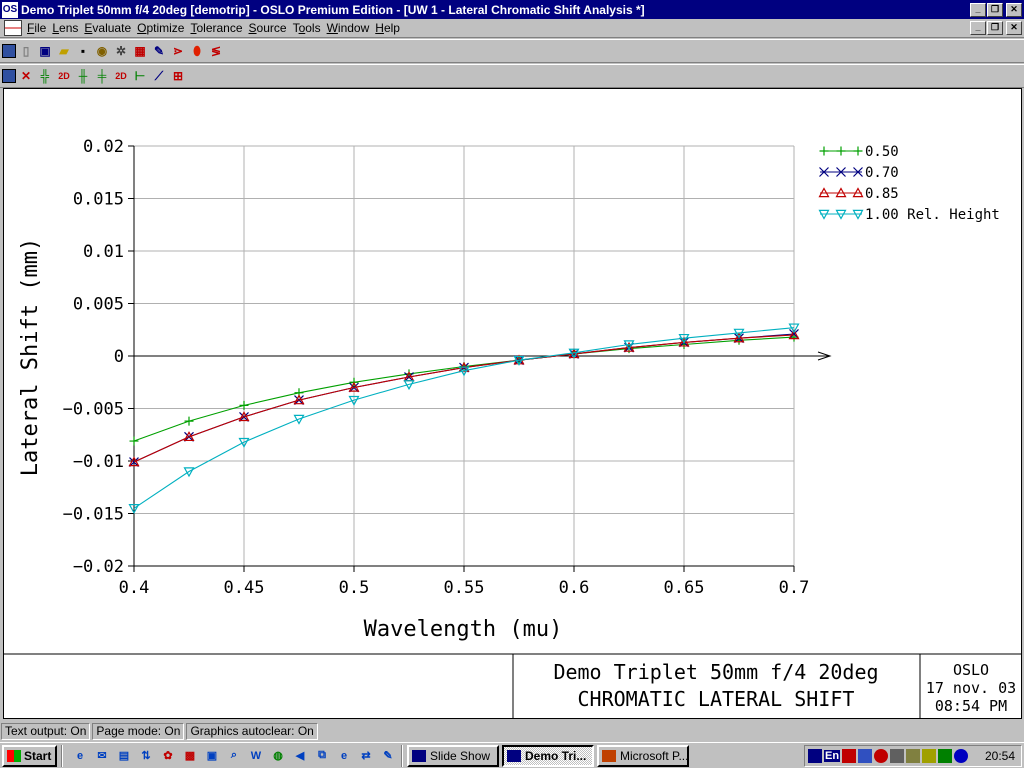  What do you see at coordinates (300, 756) in the screenshot?
I see `chat-icon: ◀` at bounding box center [300, 756].